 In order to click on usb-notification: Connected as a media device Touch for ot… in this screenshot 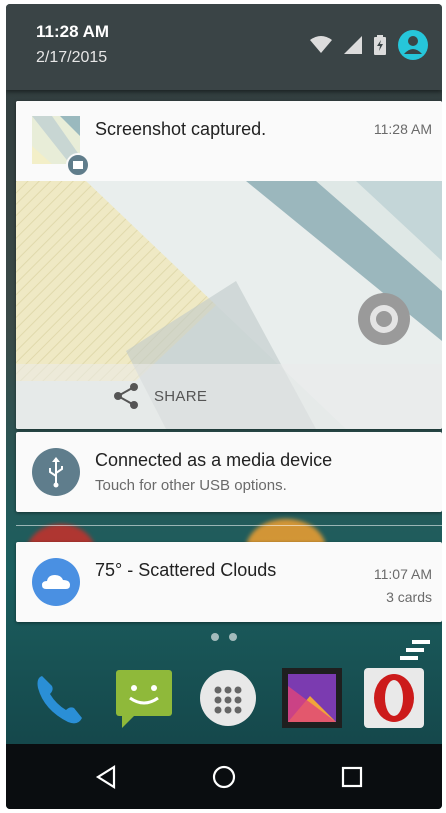, I will do `click(229, 472)`.